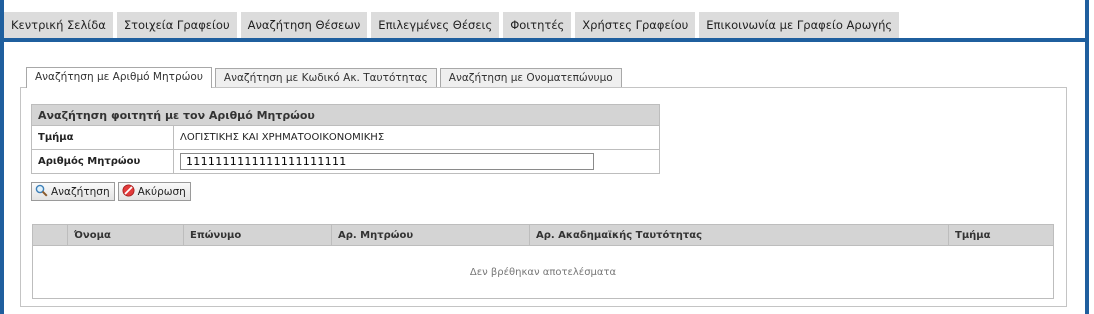 Image resolution: width=1094 pixels, height=314 pixels. What do you see at coordinates (544, 40) in the screenshot?
I see `top-bar-rule` at bounding box center [544, 40].